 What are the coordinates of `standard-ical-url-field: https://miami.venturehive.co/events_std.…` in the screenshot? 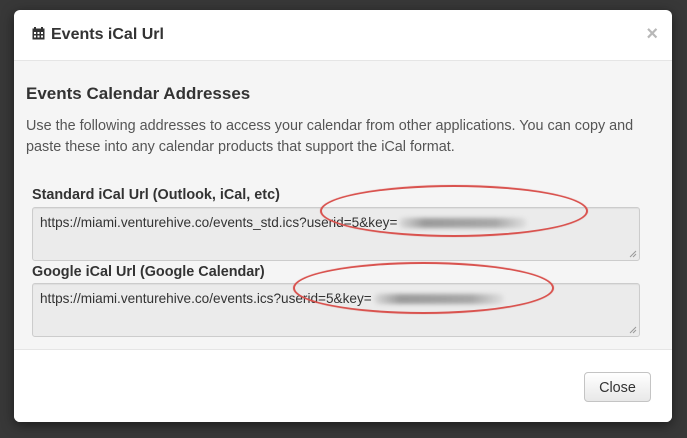 It's located at (336, 234).